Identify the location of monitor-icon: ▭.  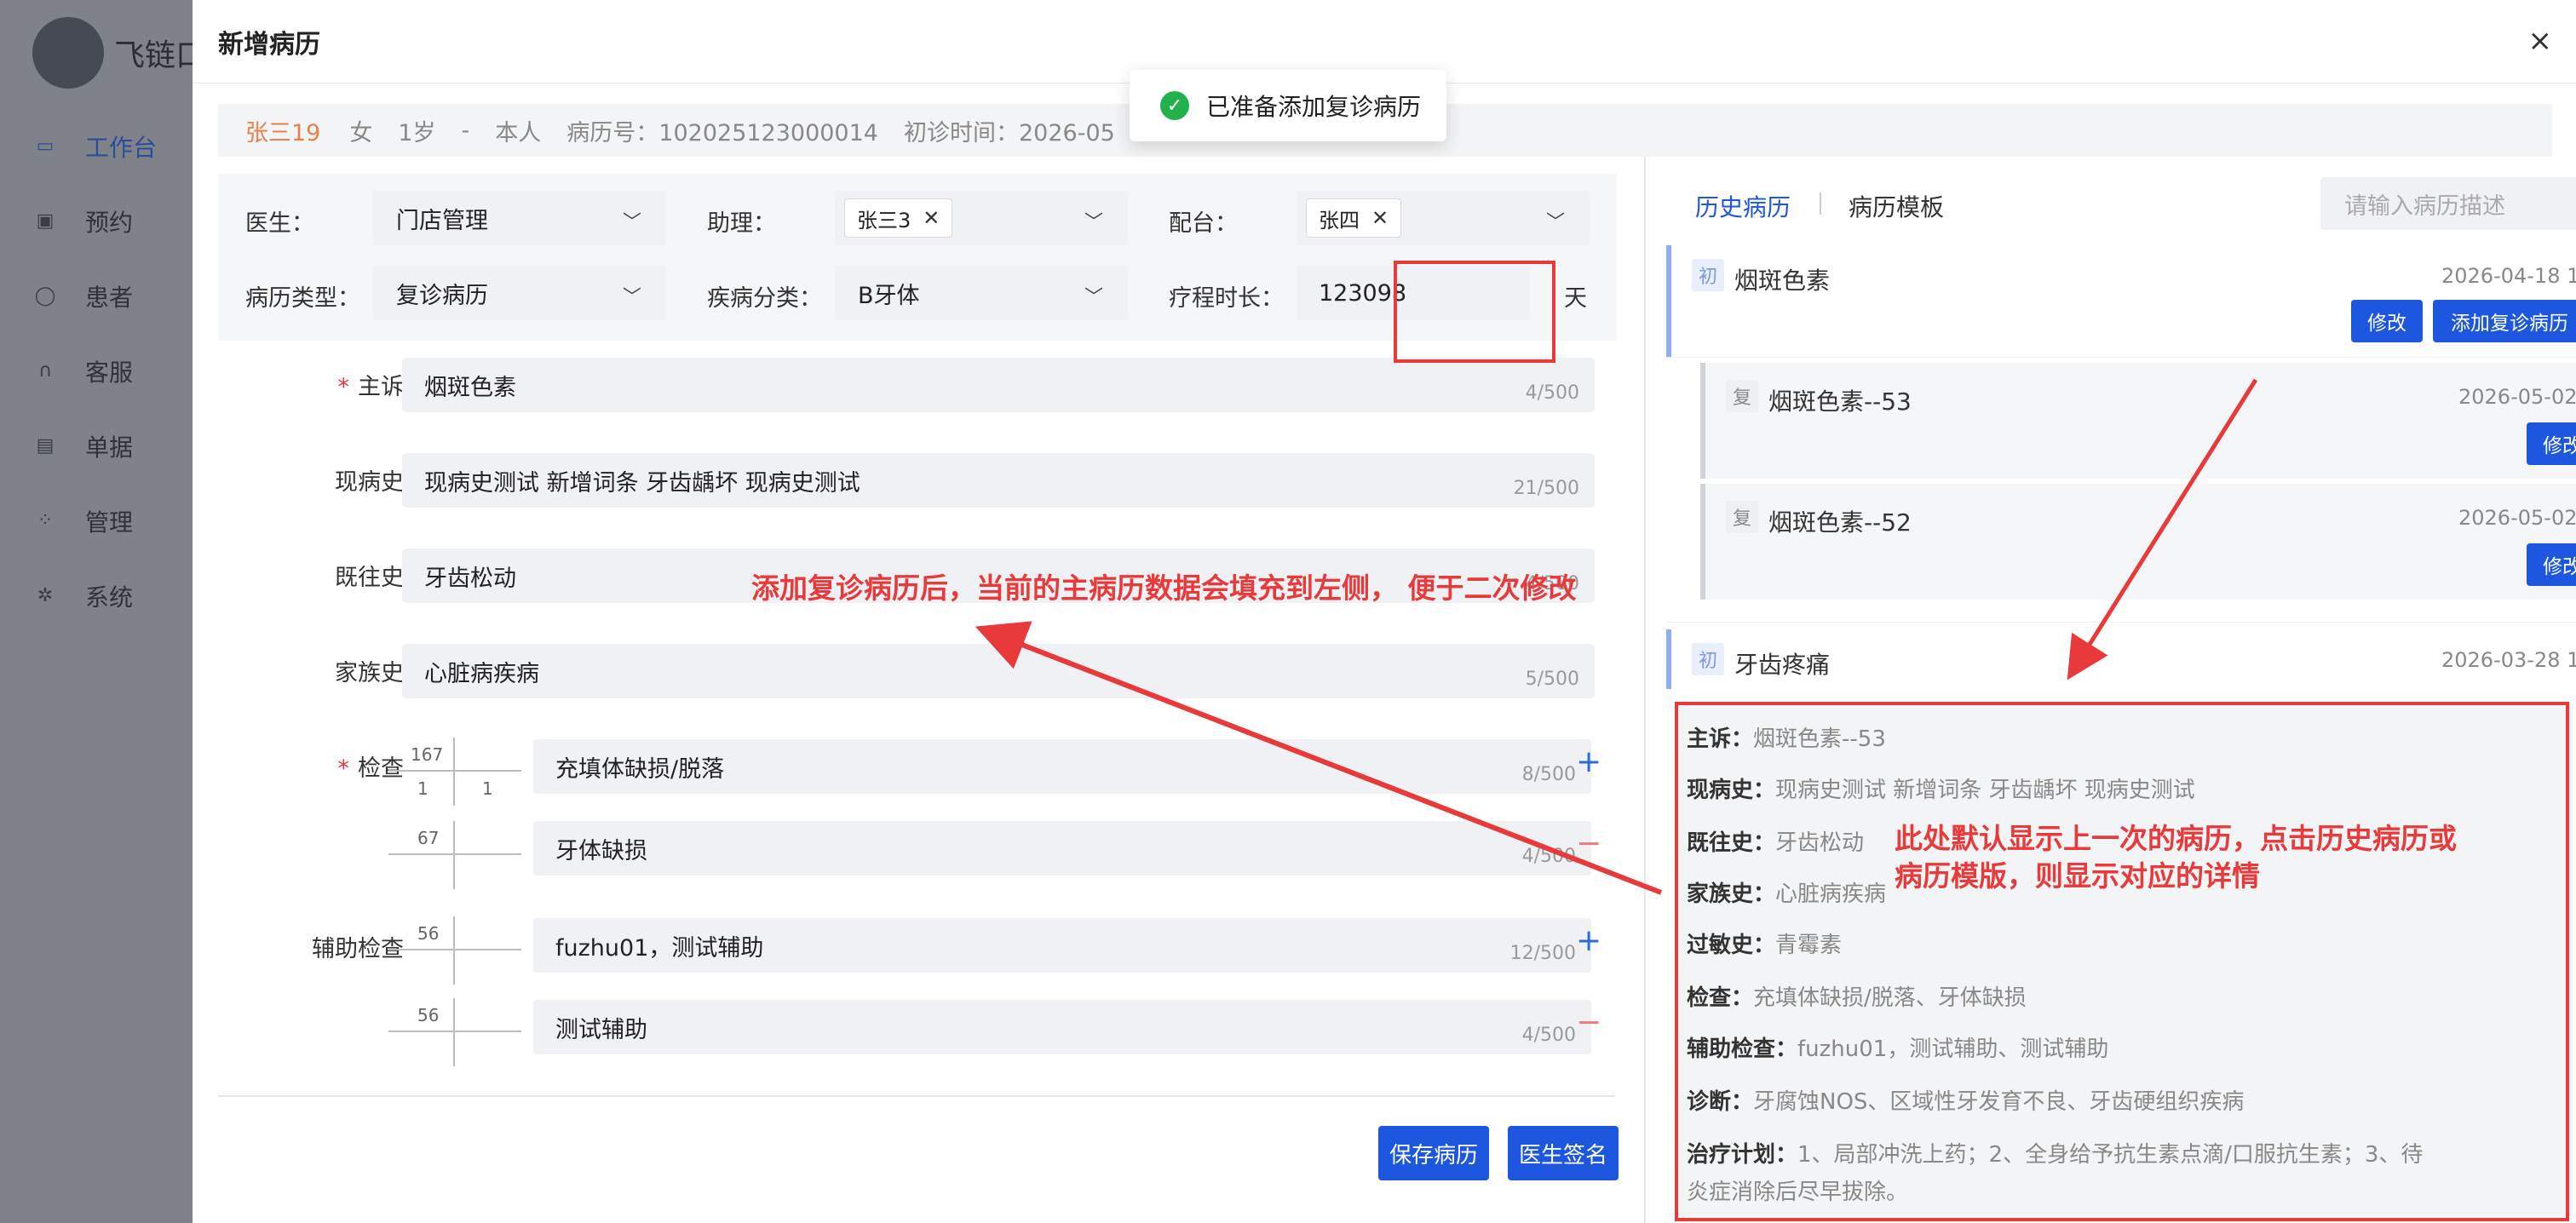
(46, 146).